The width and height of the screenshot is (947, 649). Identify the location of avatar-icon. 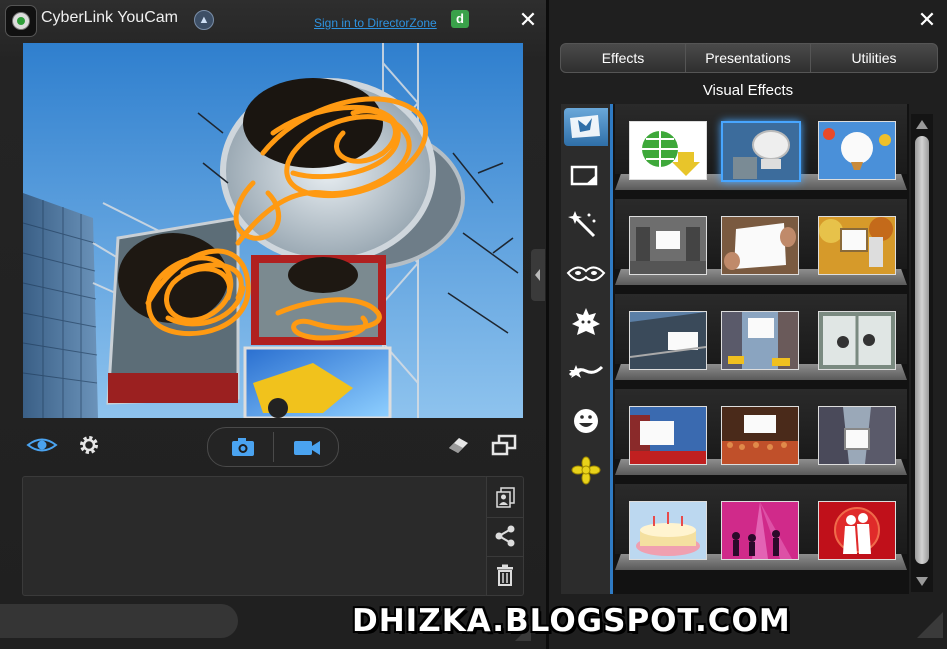
(586, 321).